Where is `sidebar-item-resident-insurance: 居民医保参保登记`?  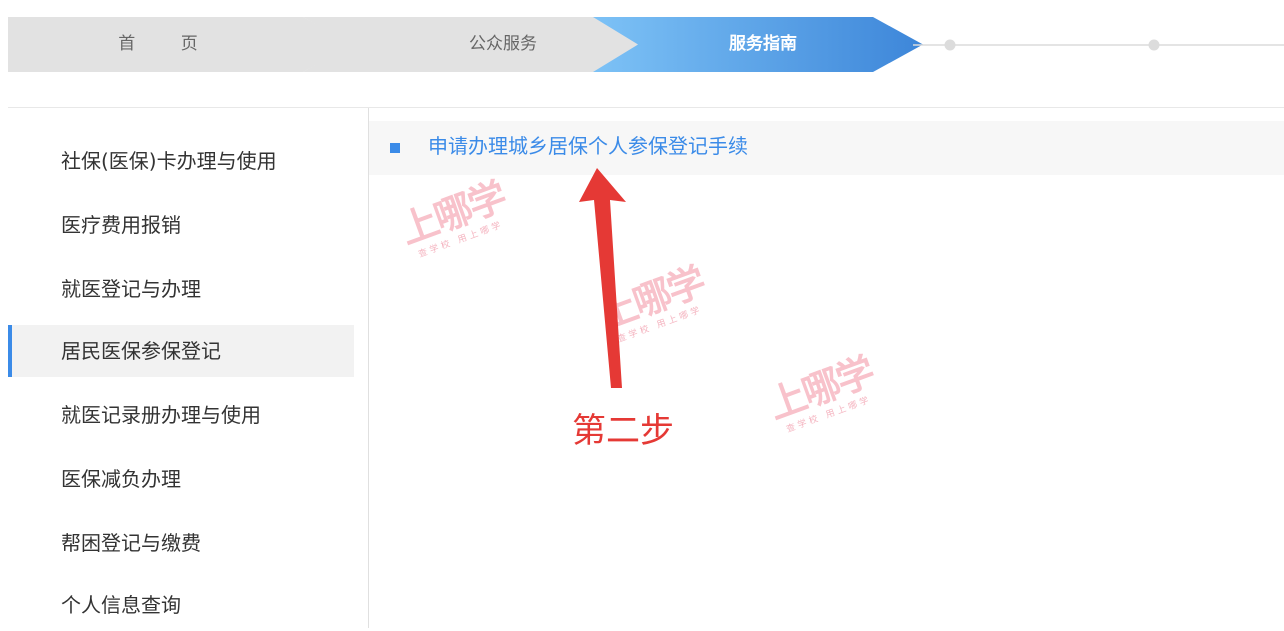
sidebar-item-resident-insurance: 居民医保参保登记 is located at coordinates (181, 351).